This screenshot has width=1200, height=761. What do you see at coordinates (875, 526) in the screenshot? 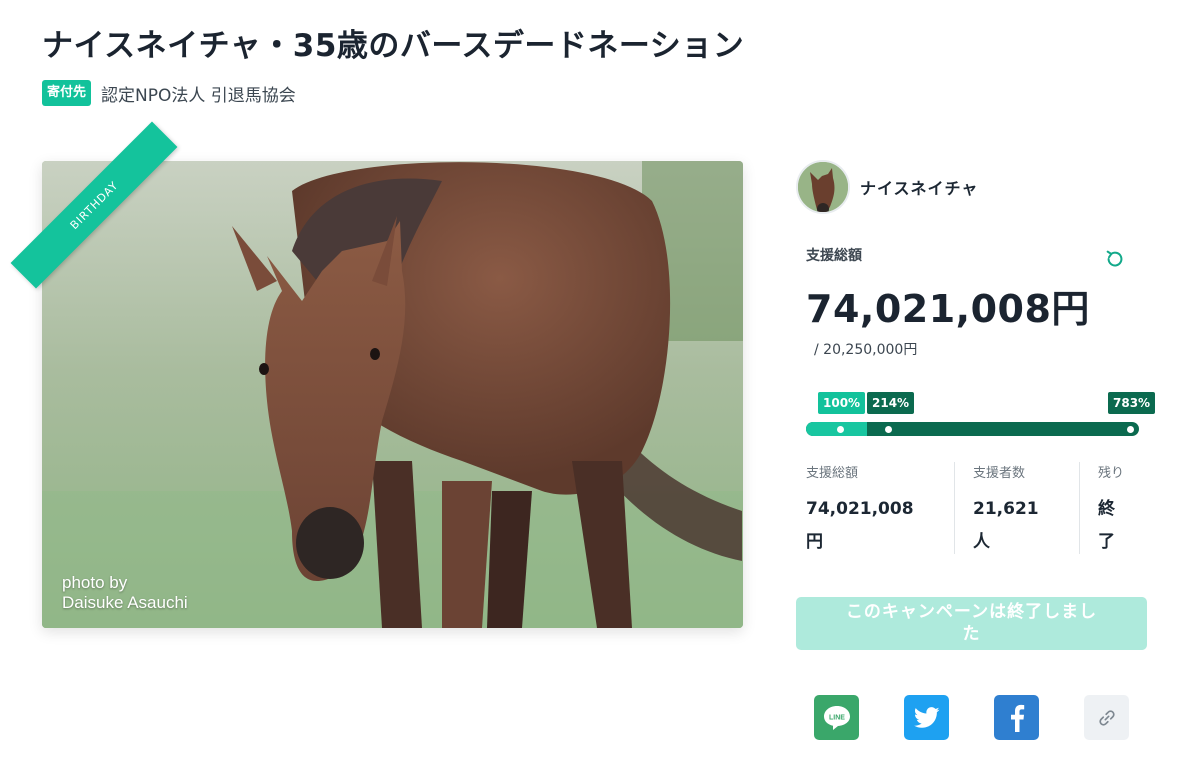
I see `stat-total-value: 74,021,008 円` at bounding box center [875, 526].